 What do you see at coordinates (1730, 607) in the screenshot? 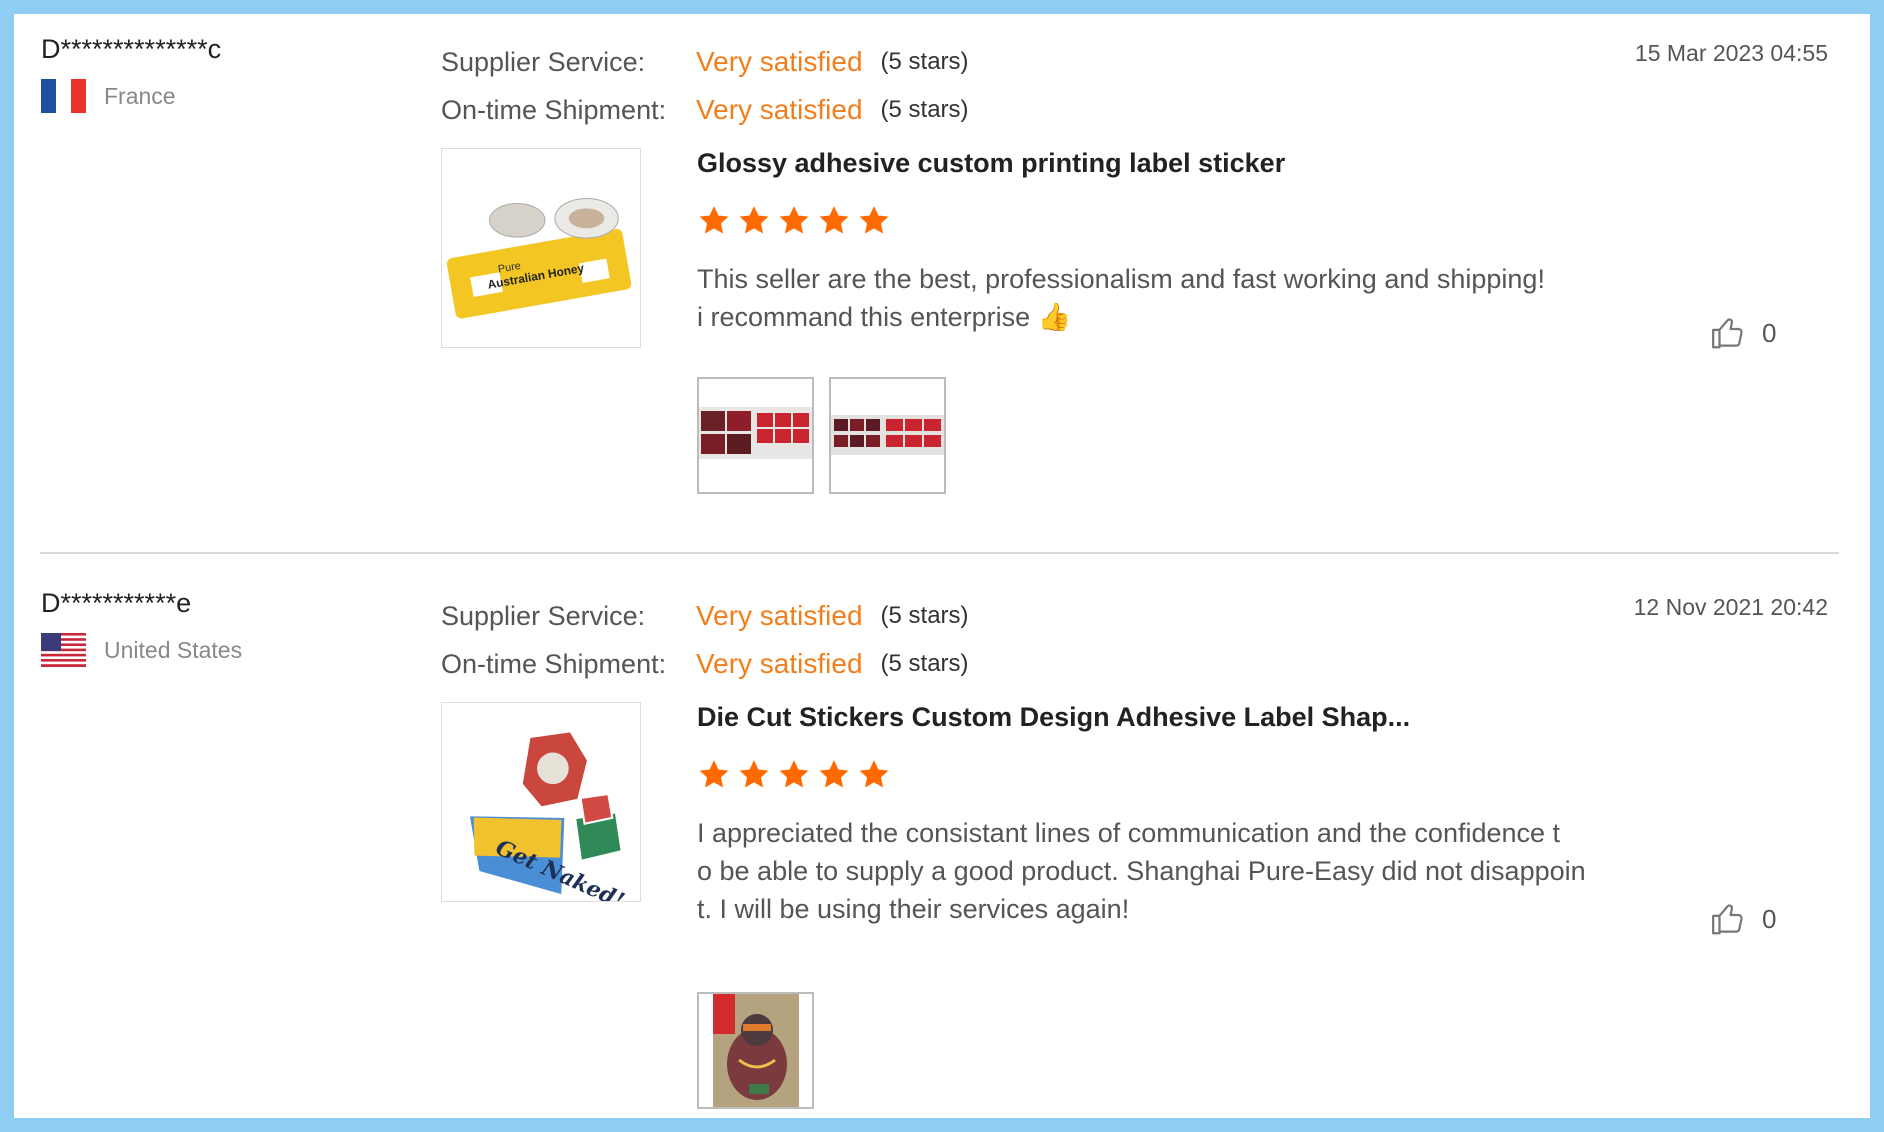
I see `review-date: 12 Nov 2021 20:42` at bounding box center [1730, 607].